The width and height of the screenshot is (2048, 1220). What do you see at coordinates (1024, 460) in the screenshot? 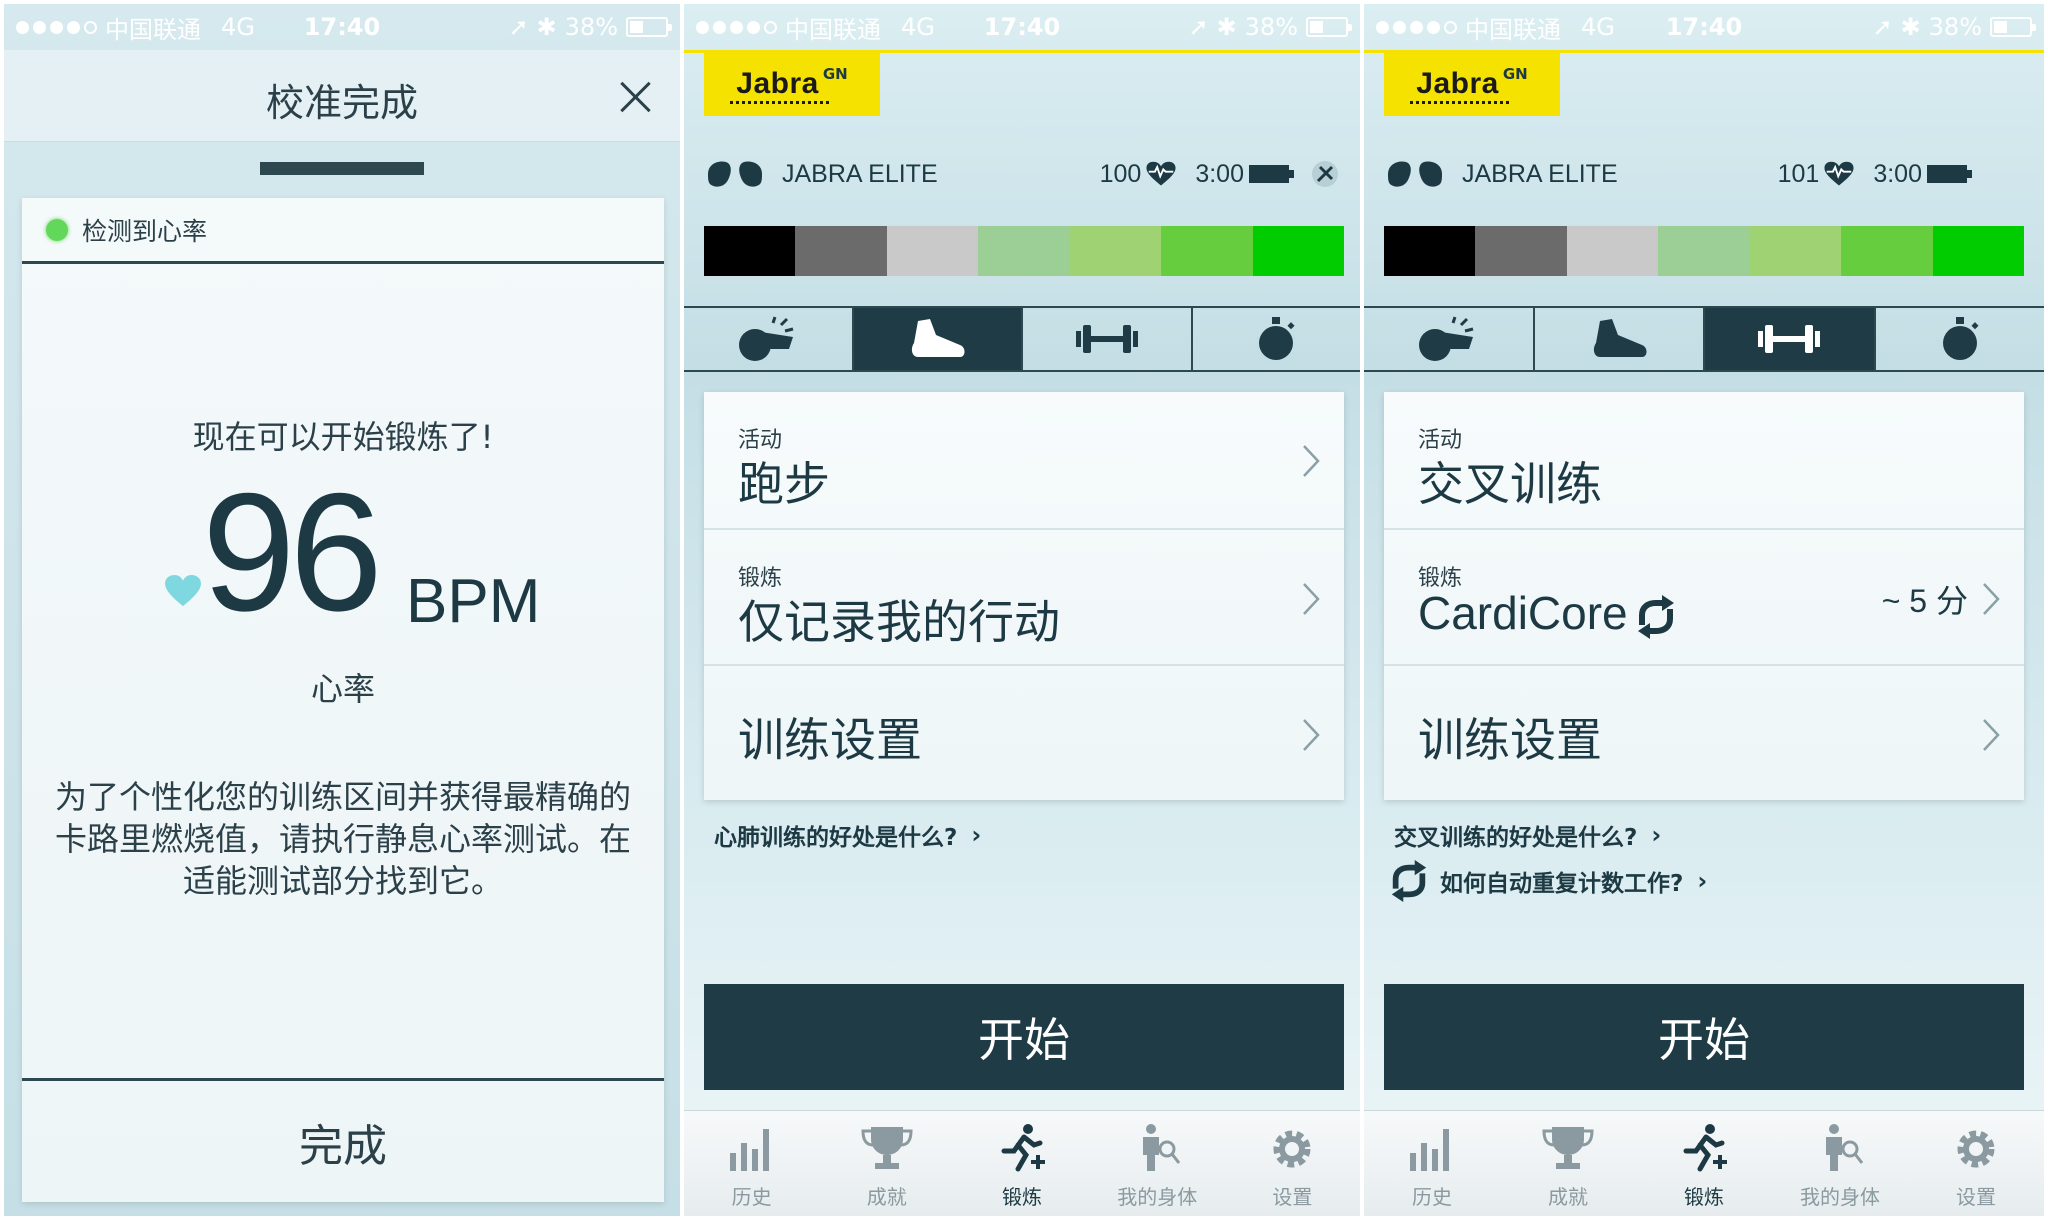
I see `activity-row: 活动 跑步` at bounding box center [1024, 460].